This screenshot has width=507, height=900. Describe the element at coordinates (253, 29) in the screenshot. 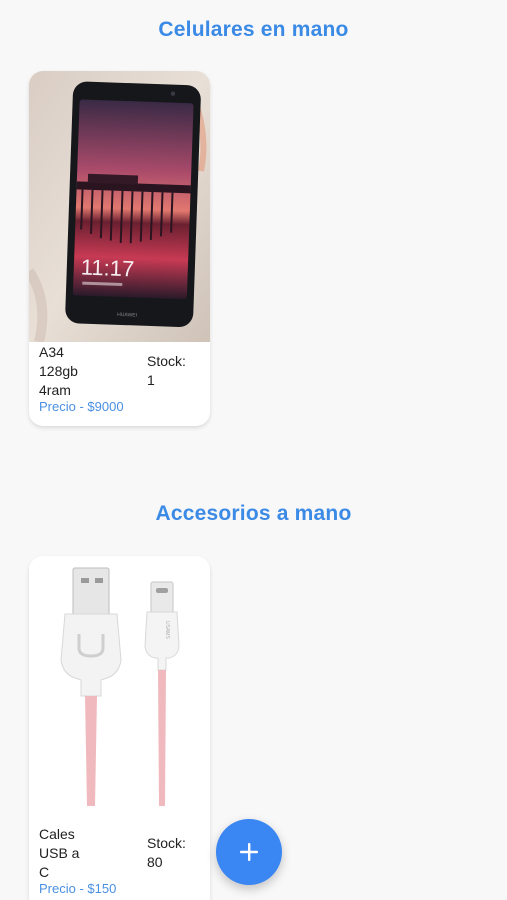

I see `section-title-phones: Celulares en mano` at that location.